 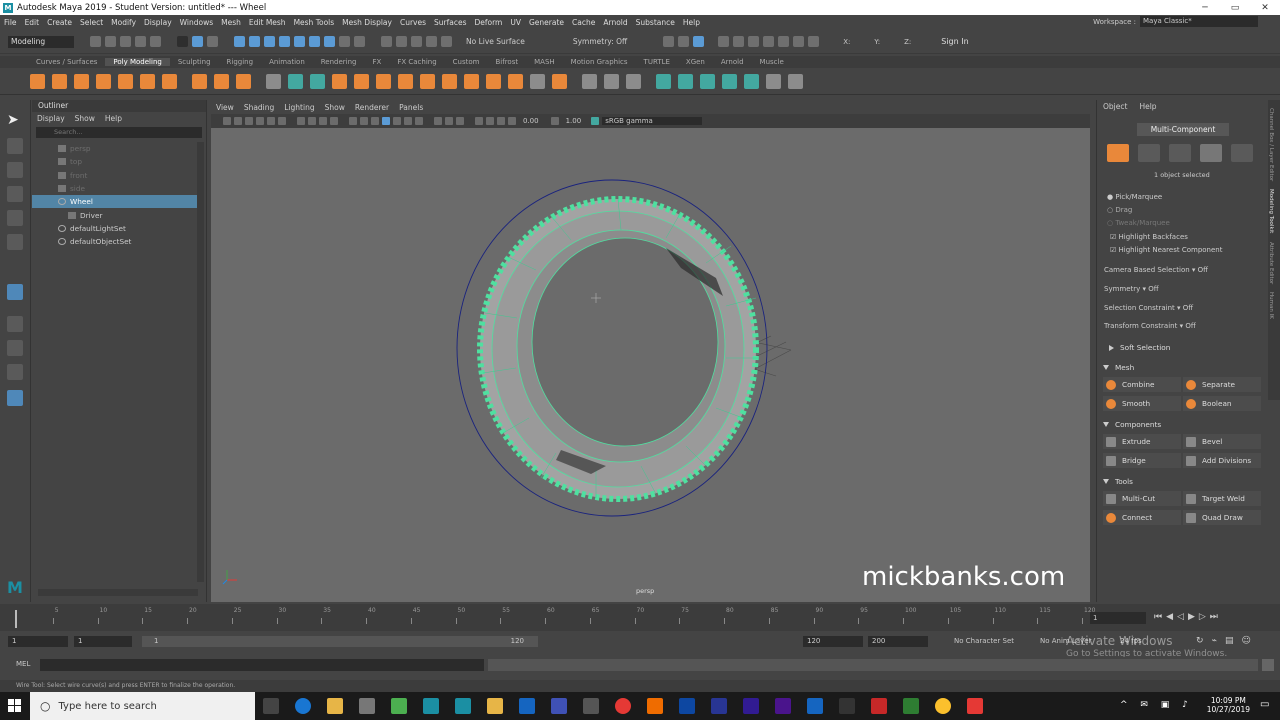 I want to click on last-tool-icon, so click(x=15, y=292).